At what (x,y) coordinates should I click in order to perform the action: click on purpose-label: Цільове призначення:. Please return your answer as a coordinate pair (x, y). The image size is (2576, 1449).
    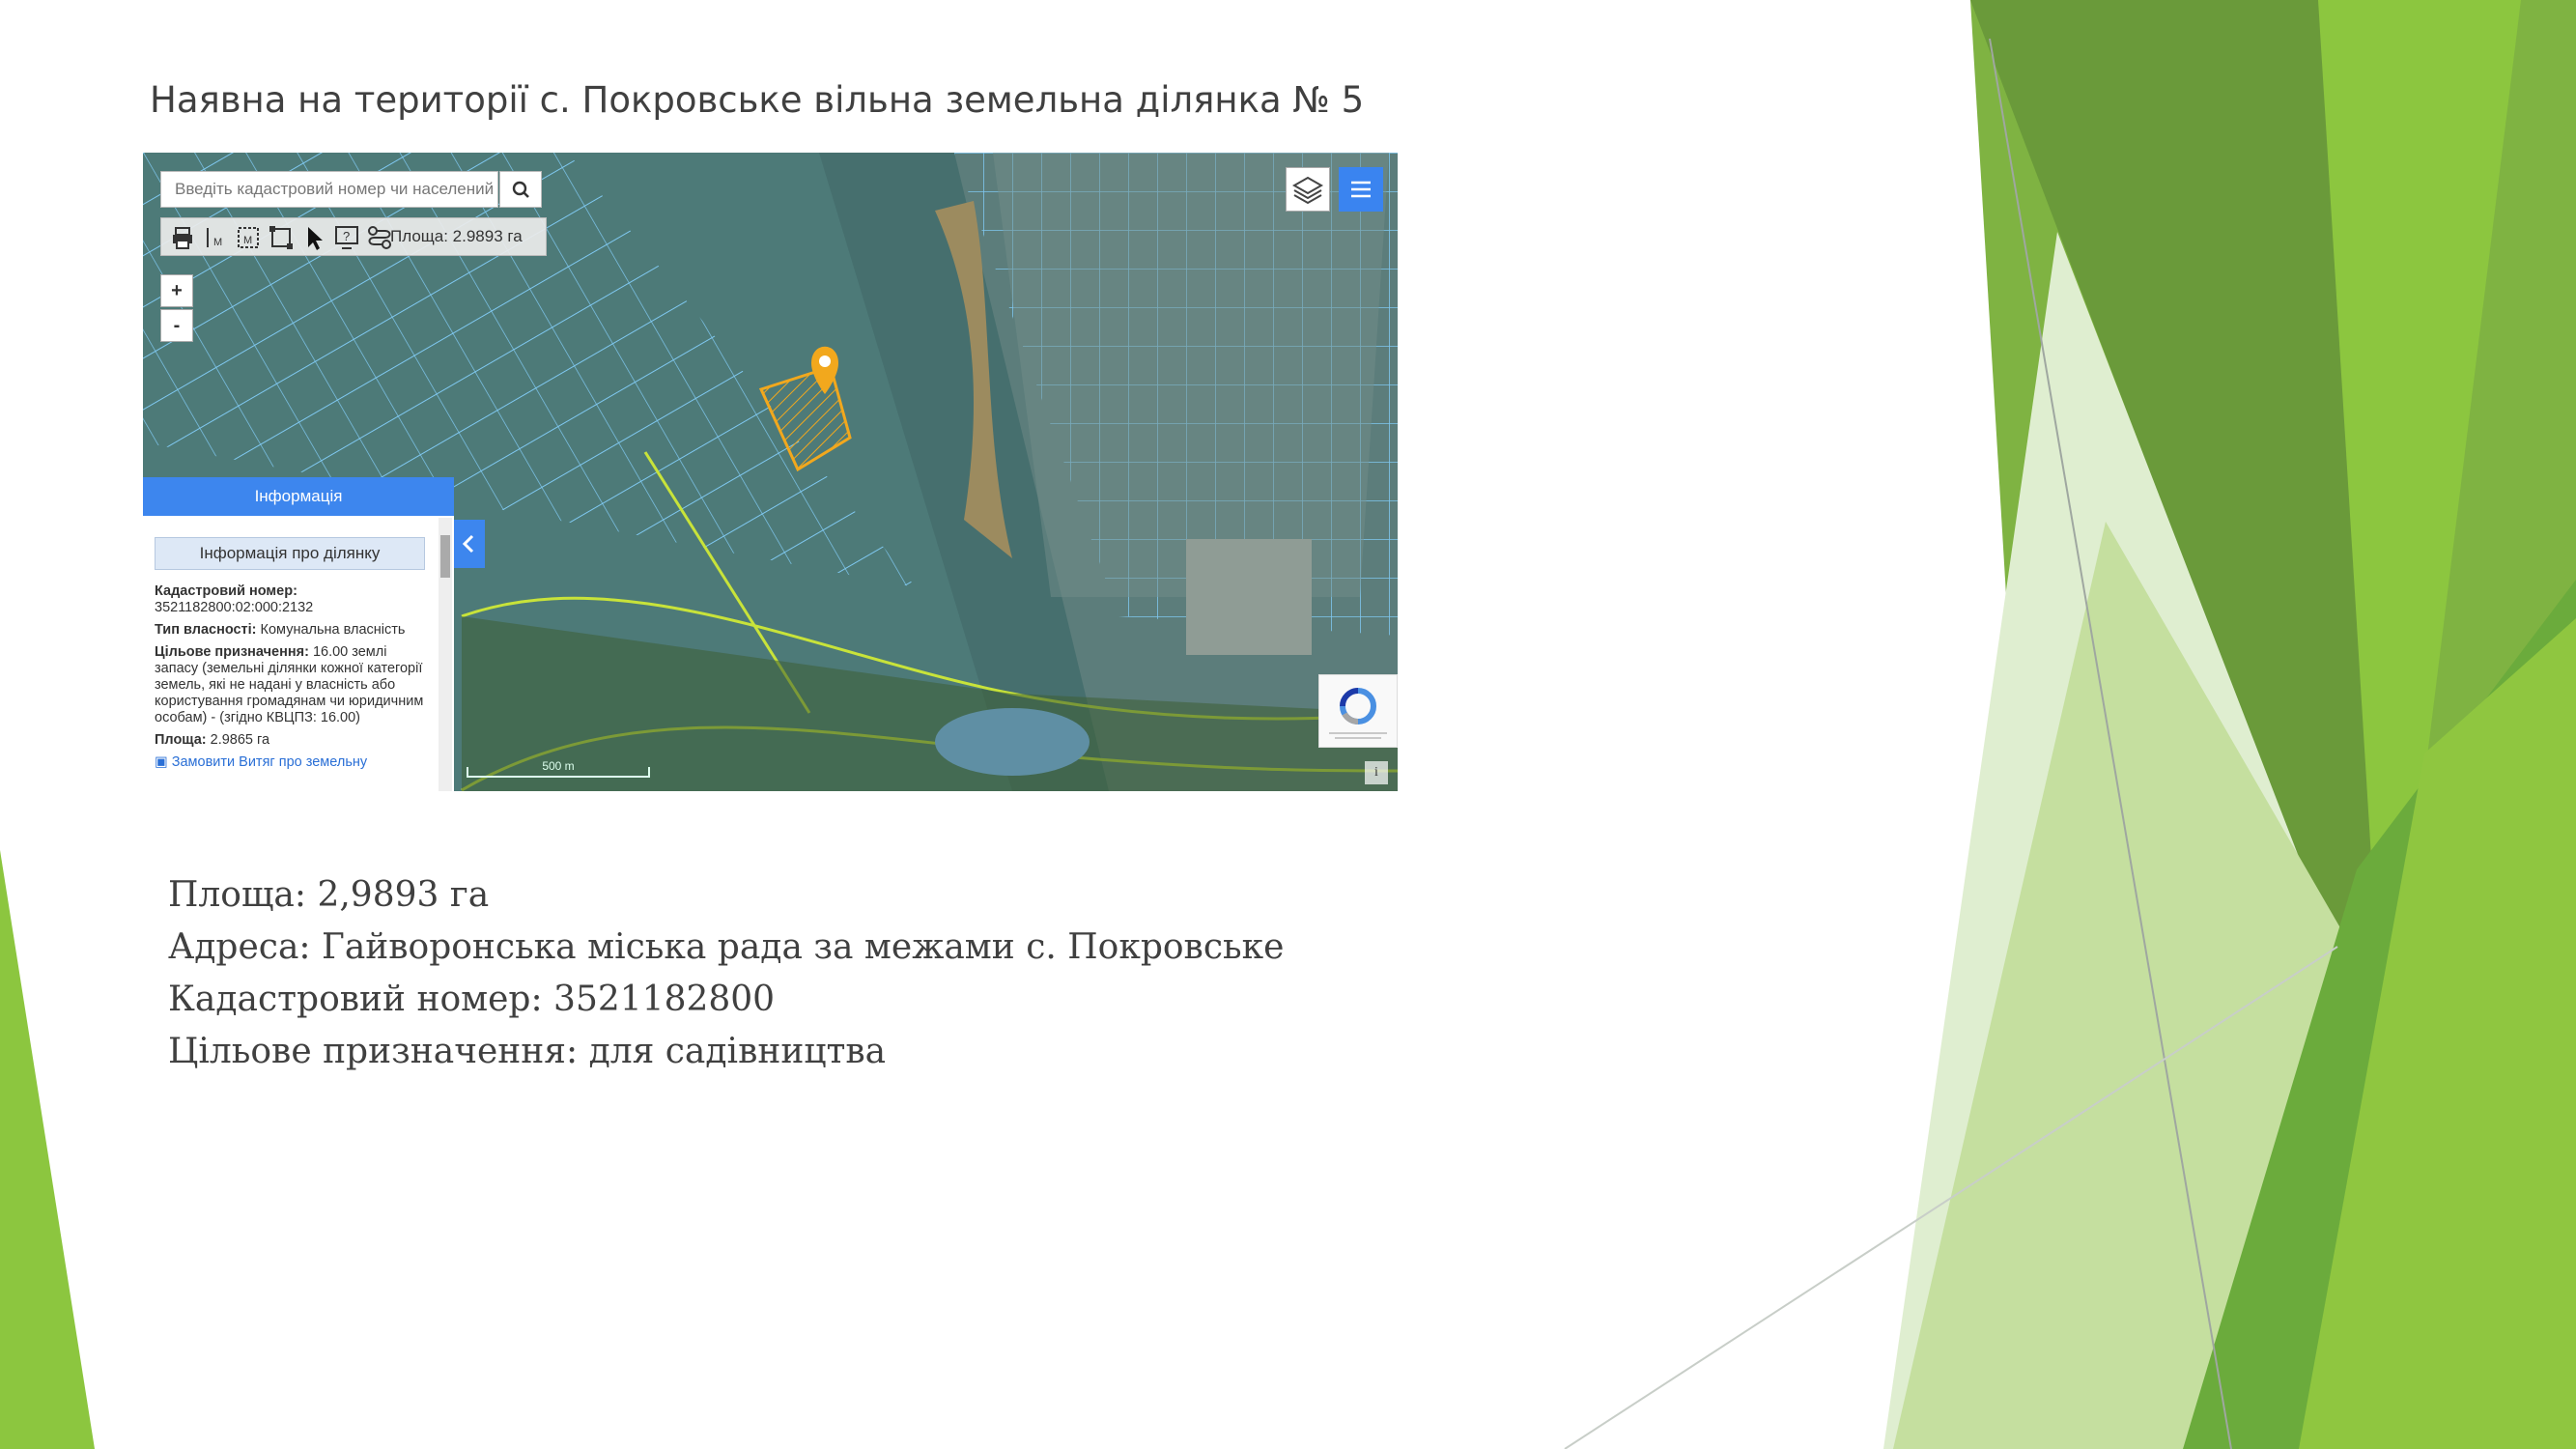
    Looking at the image, I should click on (232, 652).